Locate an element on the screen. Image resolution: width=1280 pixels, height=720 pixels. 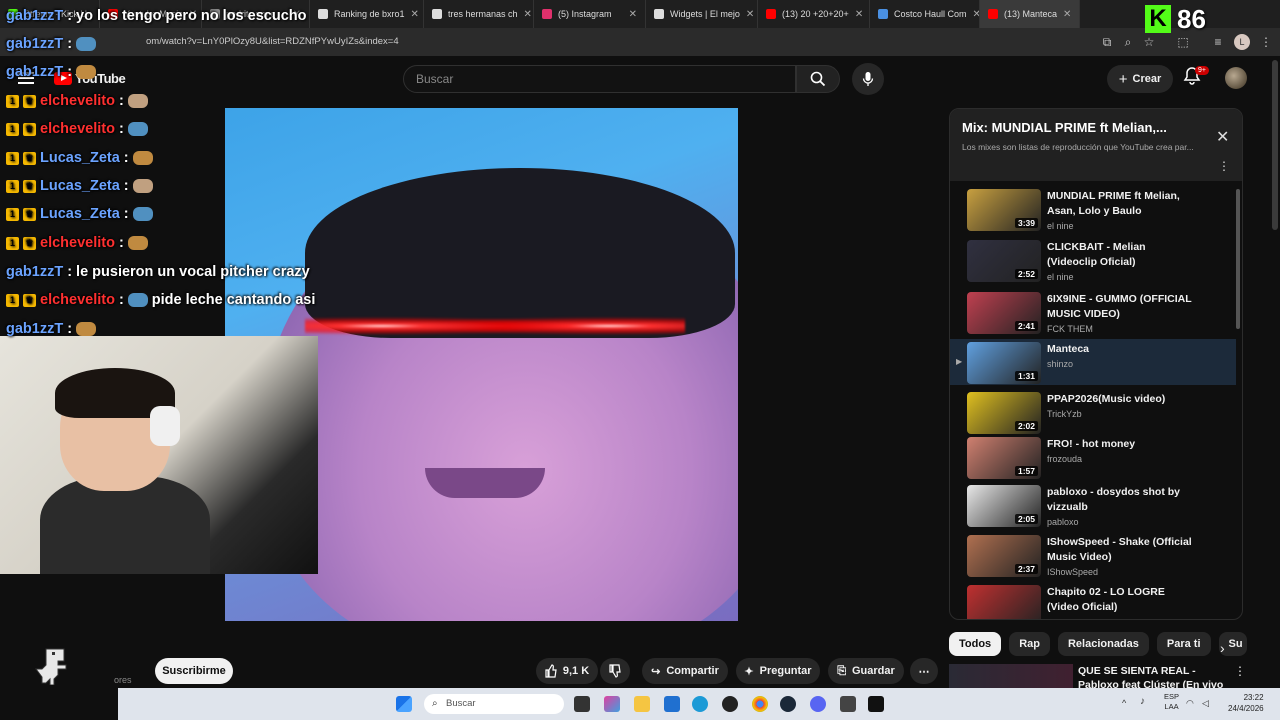
playlist-item-thumbnail is located at coordinates (1004, 602).